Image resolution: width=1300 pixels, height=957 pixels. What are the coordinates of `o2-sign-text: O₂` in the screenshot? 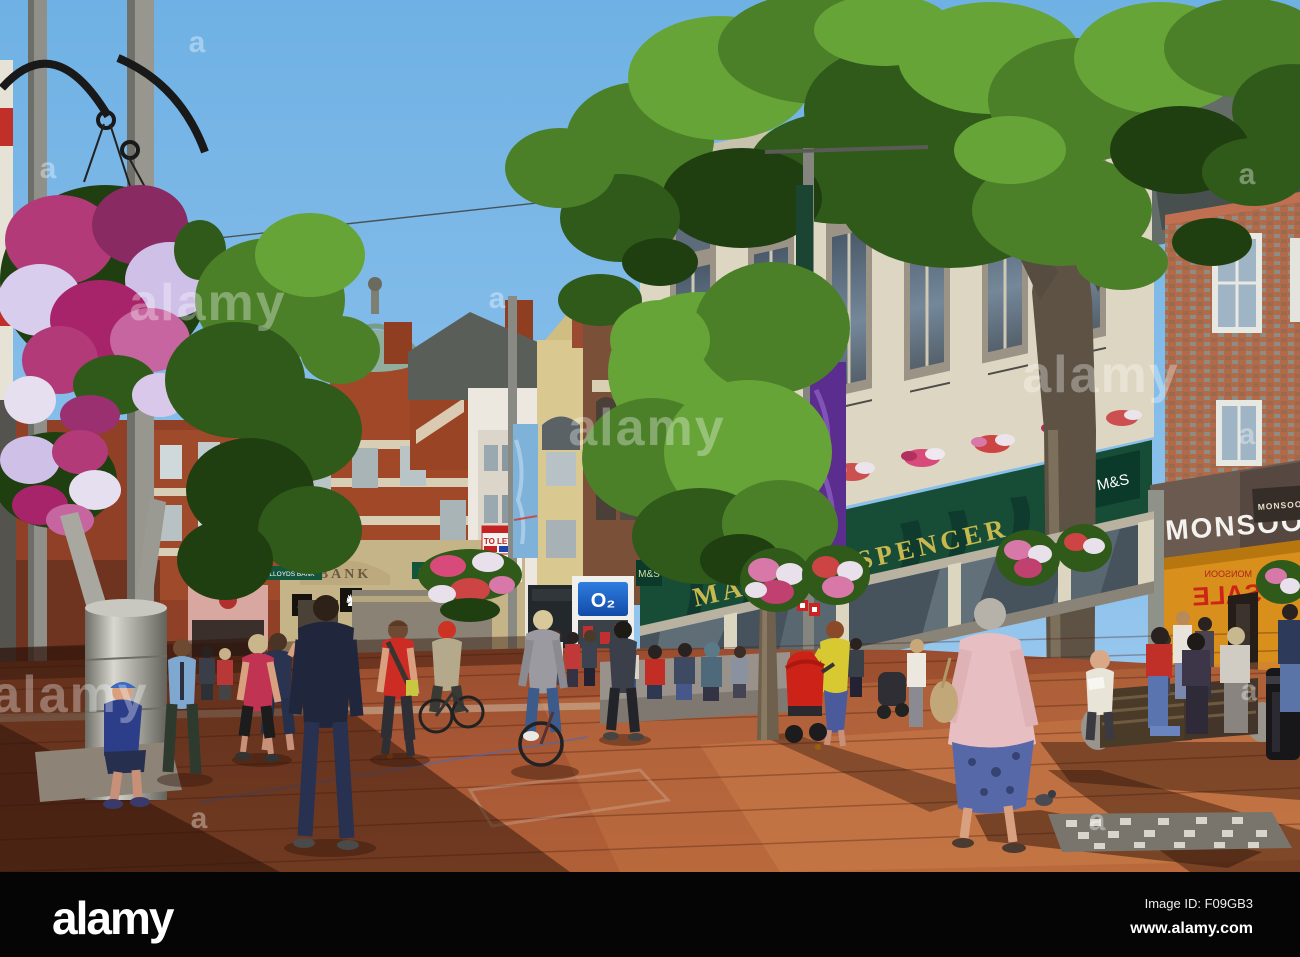 It's located at (603, 601).